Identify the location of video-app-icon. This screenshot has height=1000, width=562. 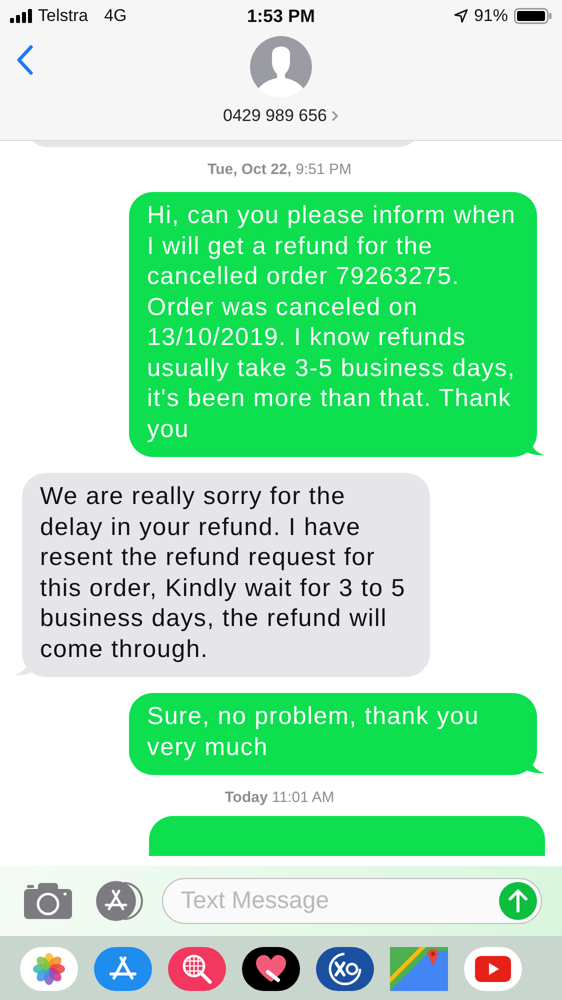
(493, 968).